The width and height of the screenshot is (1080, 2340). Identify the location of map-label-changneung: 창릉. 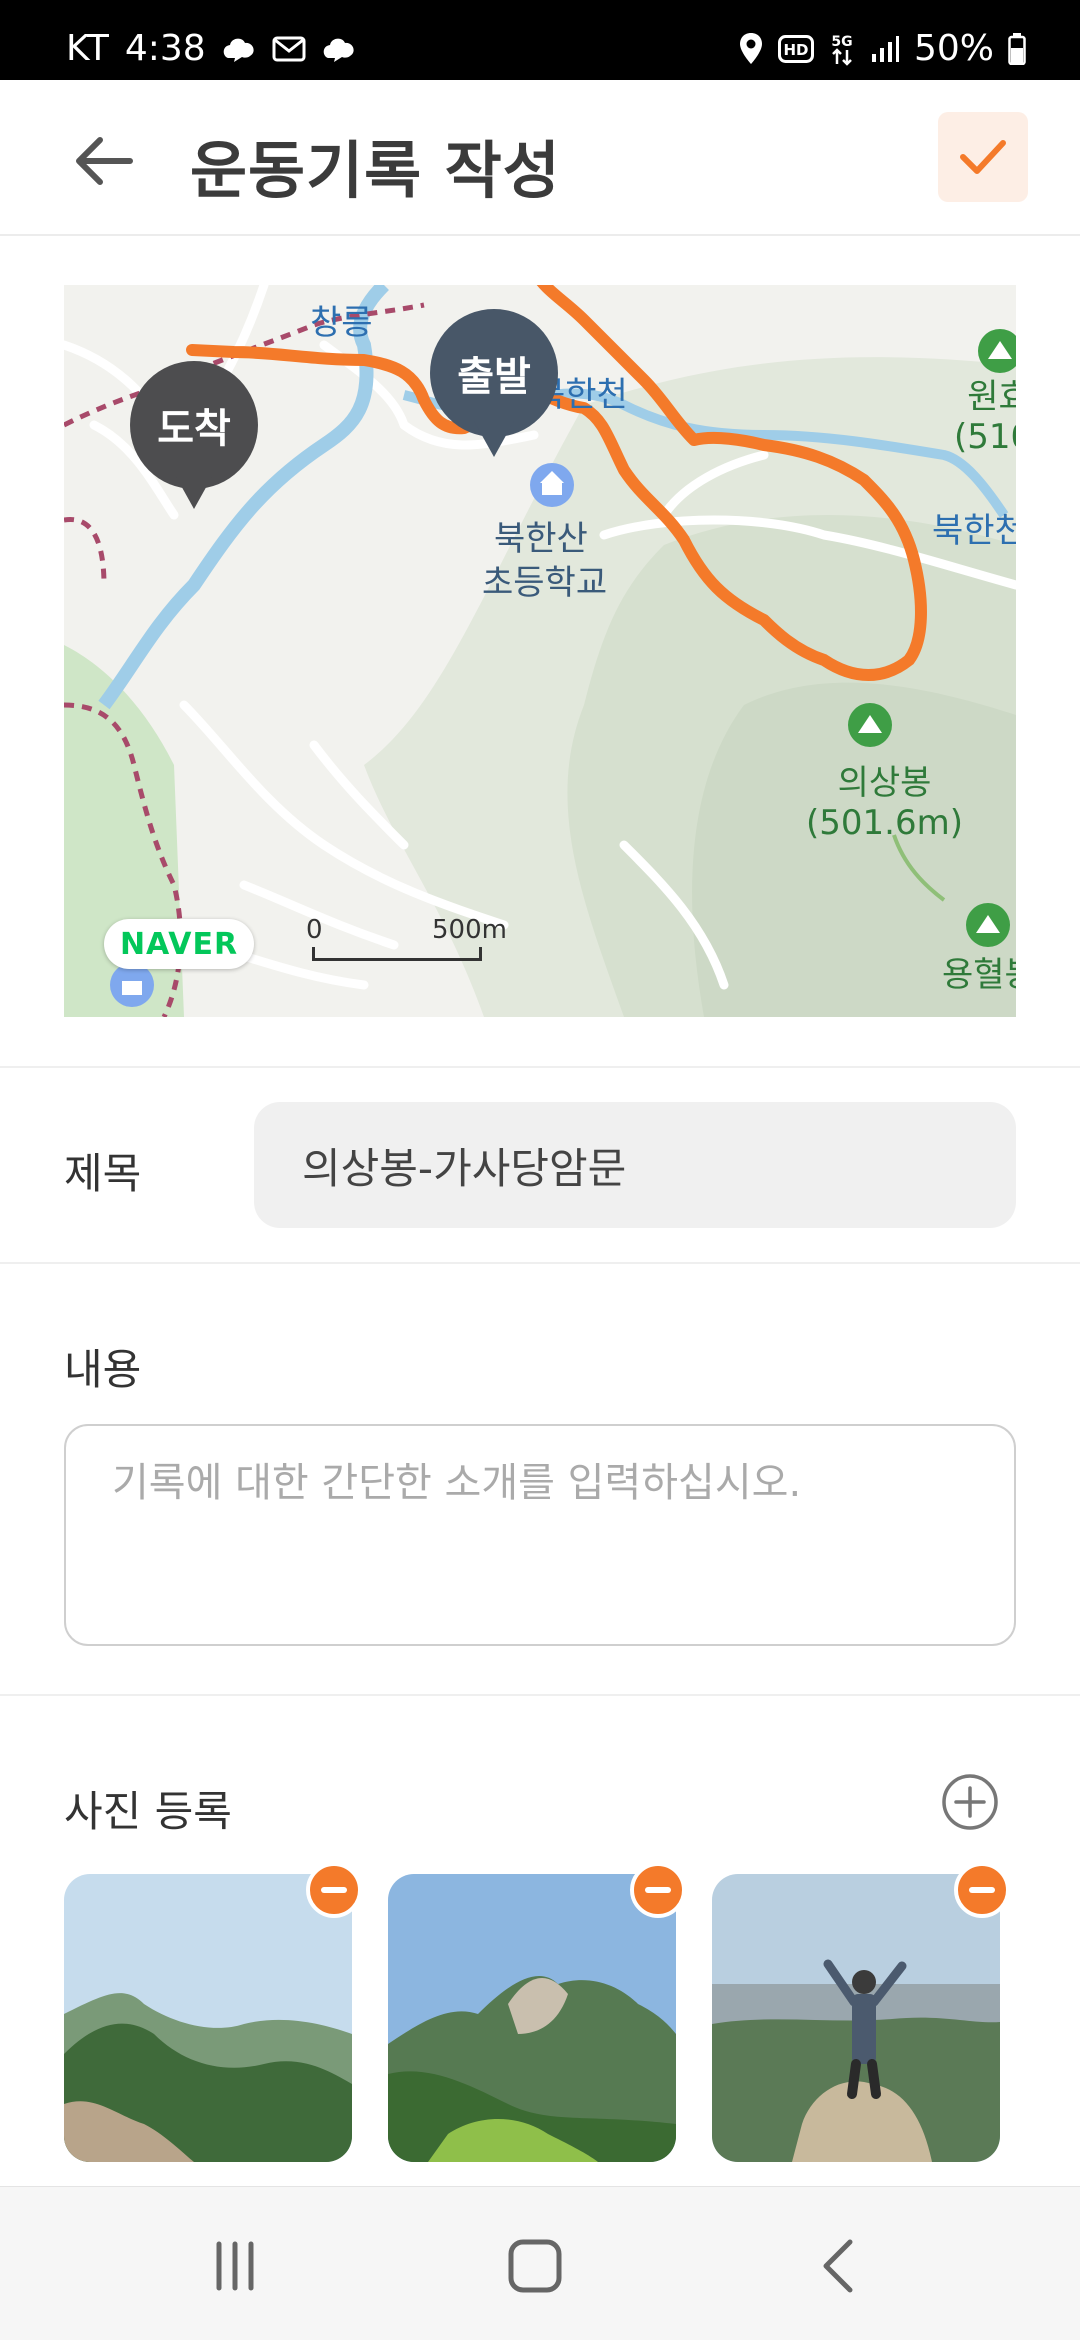
(341, 323).